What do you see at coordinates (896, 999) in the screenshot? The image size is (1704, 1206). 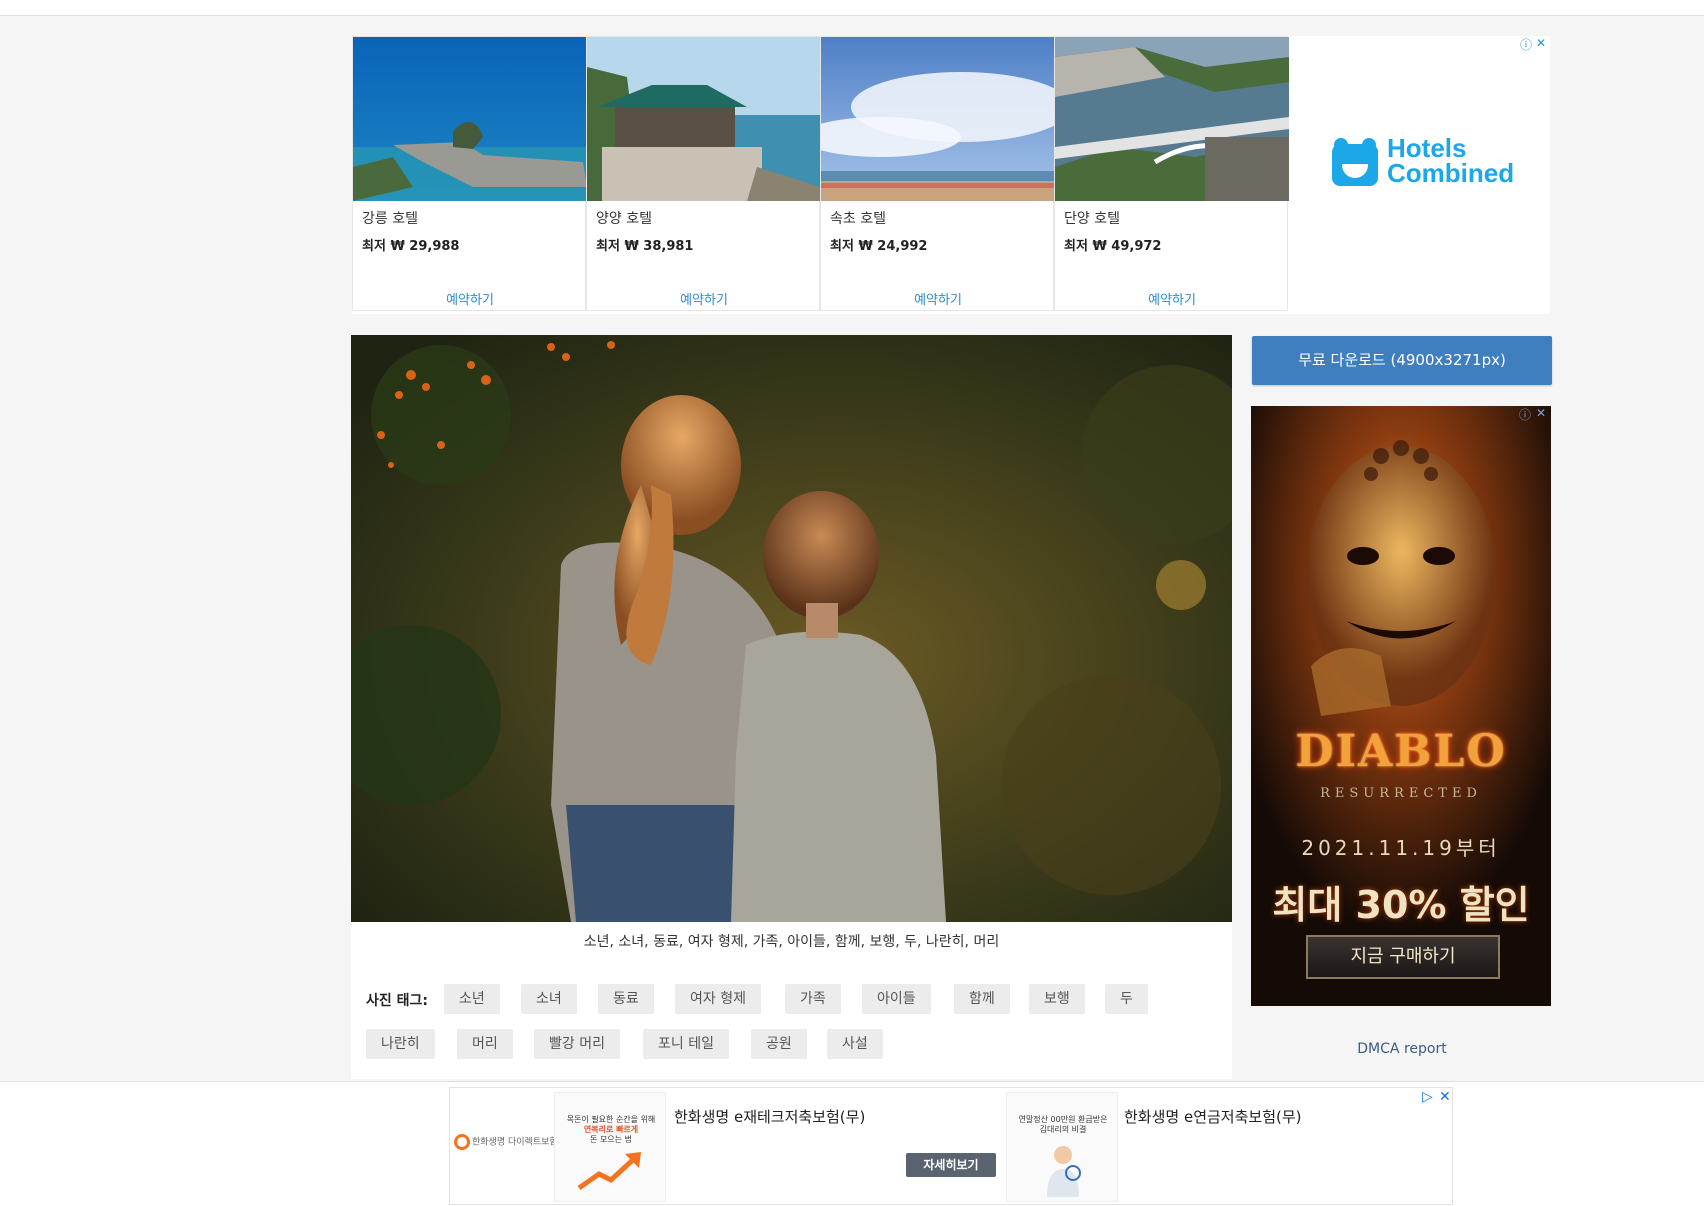 I see `tag-chip: 아이들` at bounding box center [896, 999].